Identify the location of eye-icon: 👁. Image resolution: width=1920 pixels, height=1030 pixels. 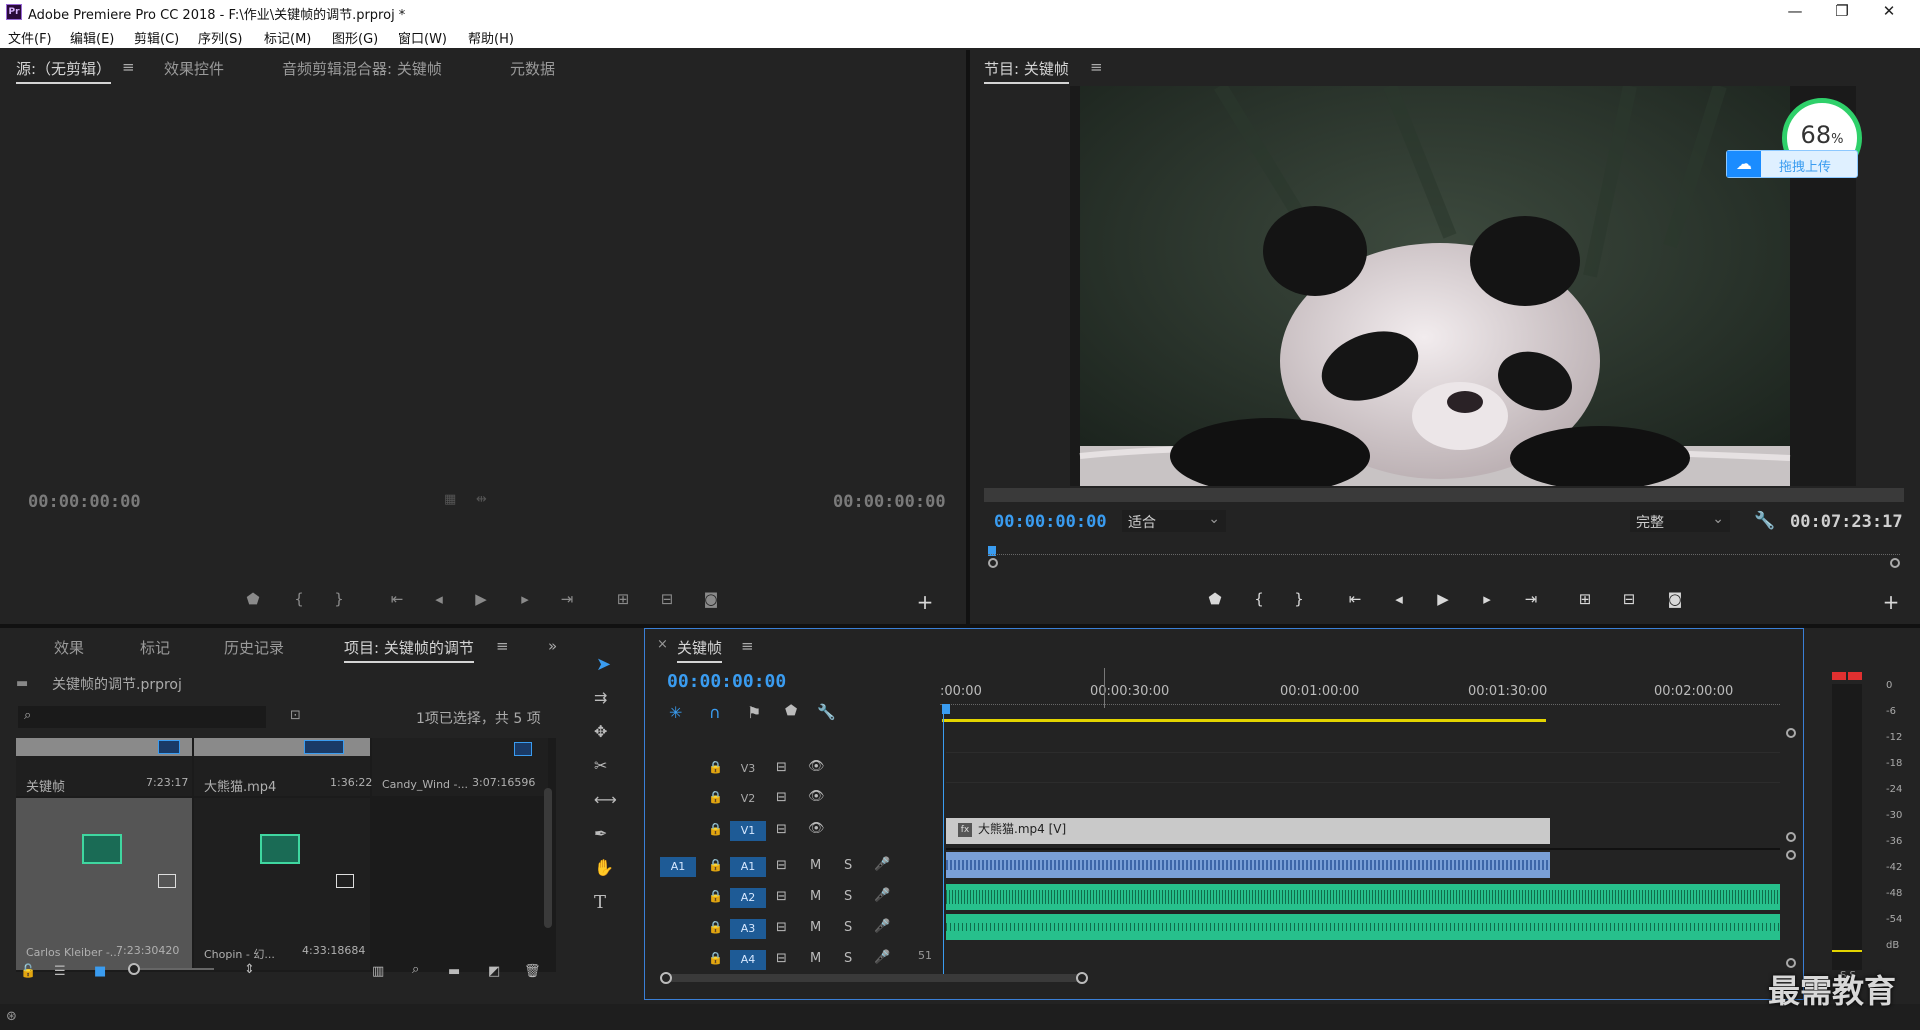
(816, 828).